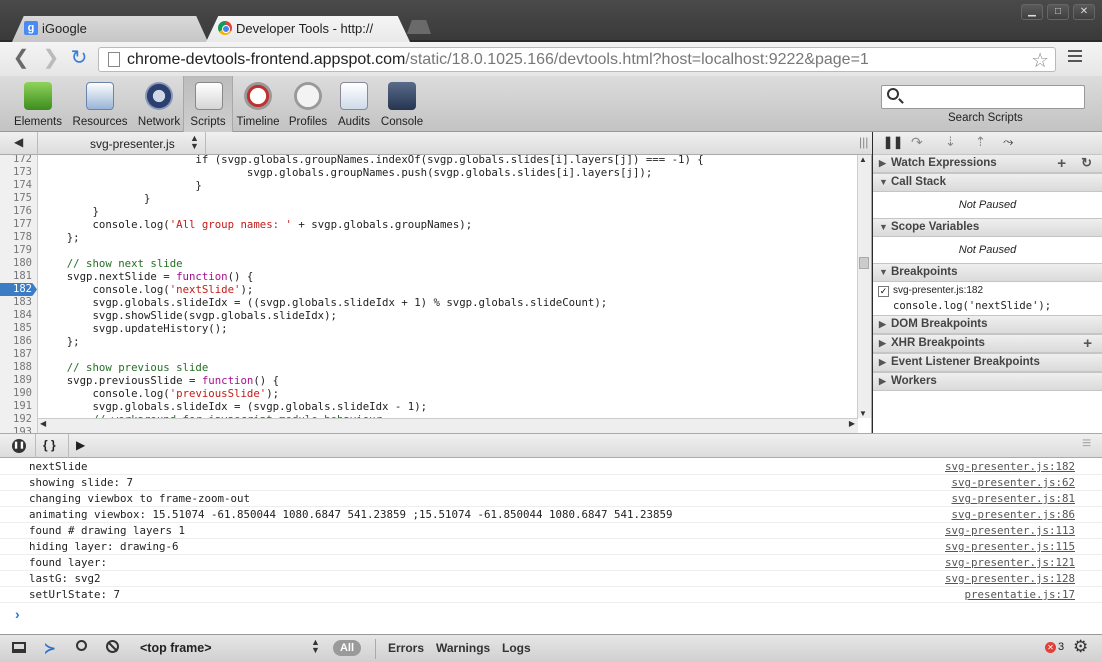  Describe the element at coordinates (176, 648) in the screenshot. I see `frame-select: <top frame>` at that location.